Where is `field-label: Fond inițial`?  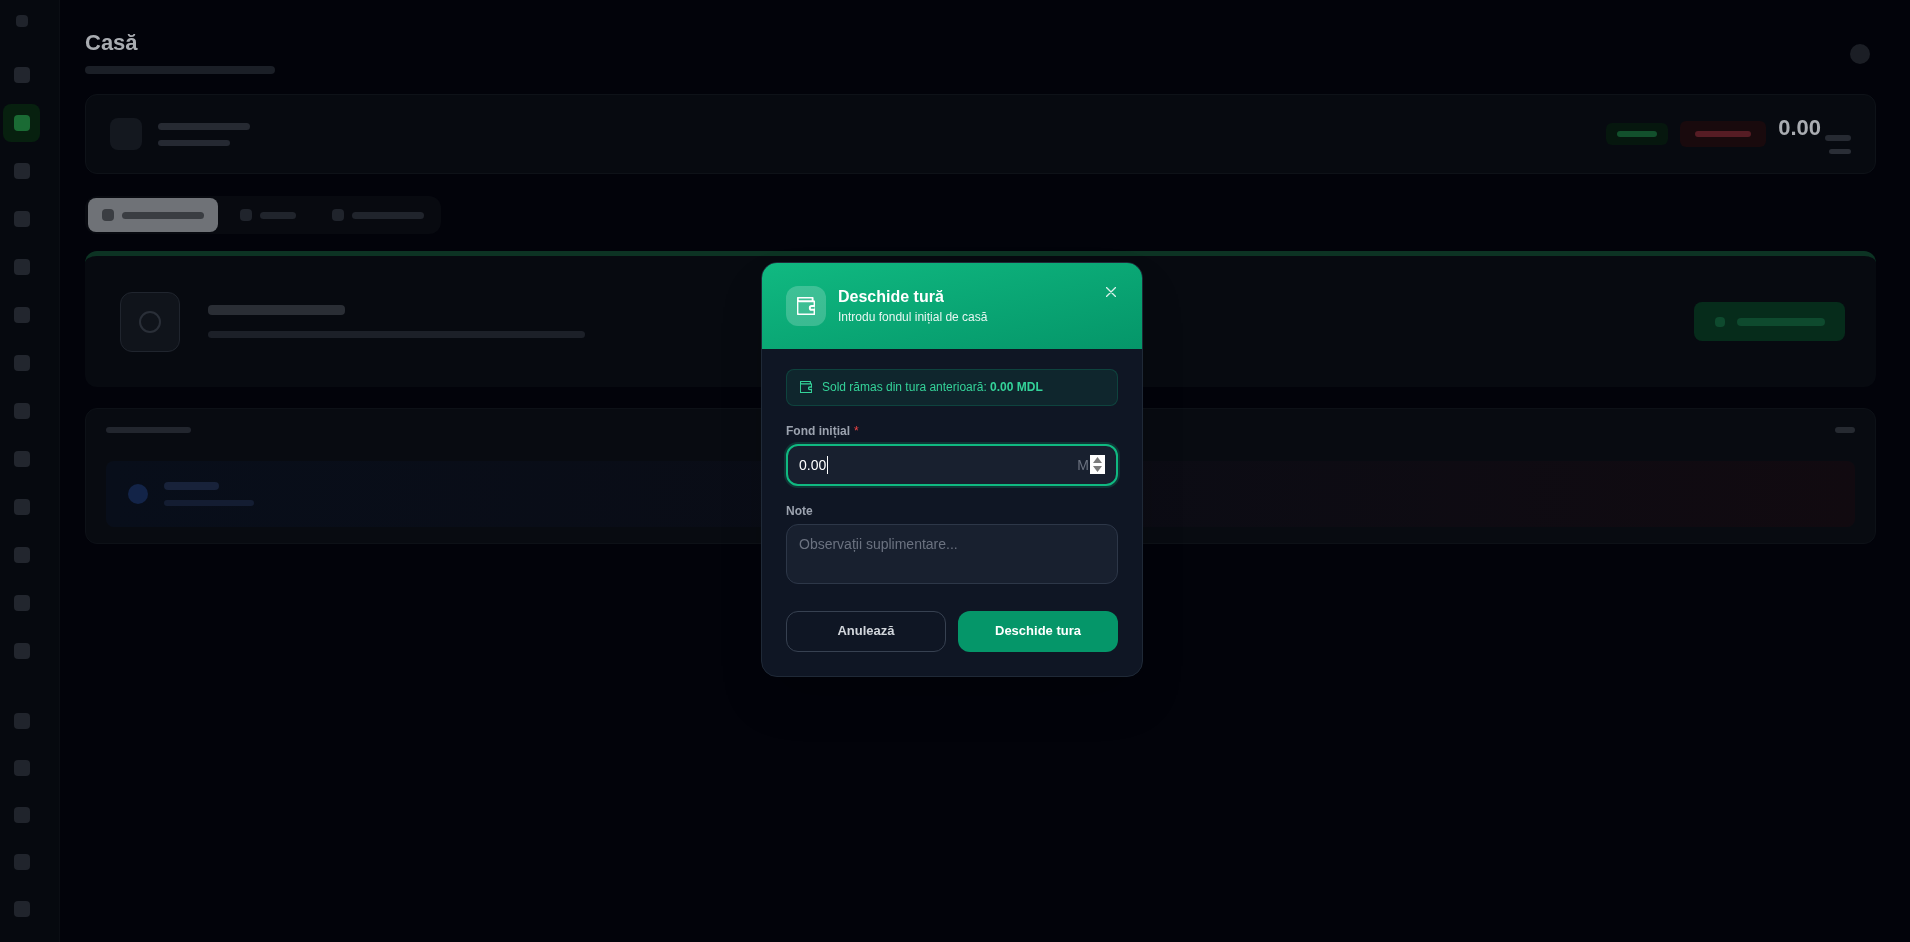 field-label: Fond inițial is located at coordinates (818, 431).